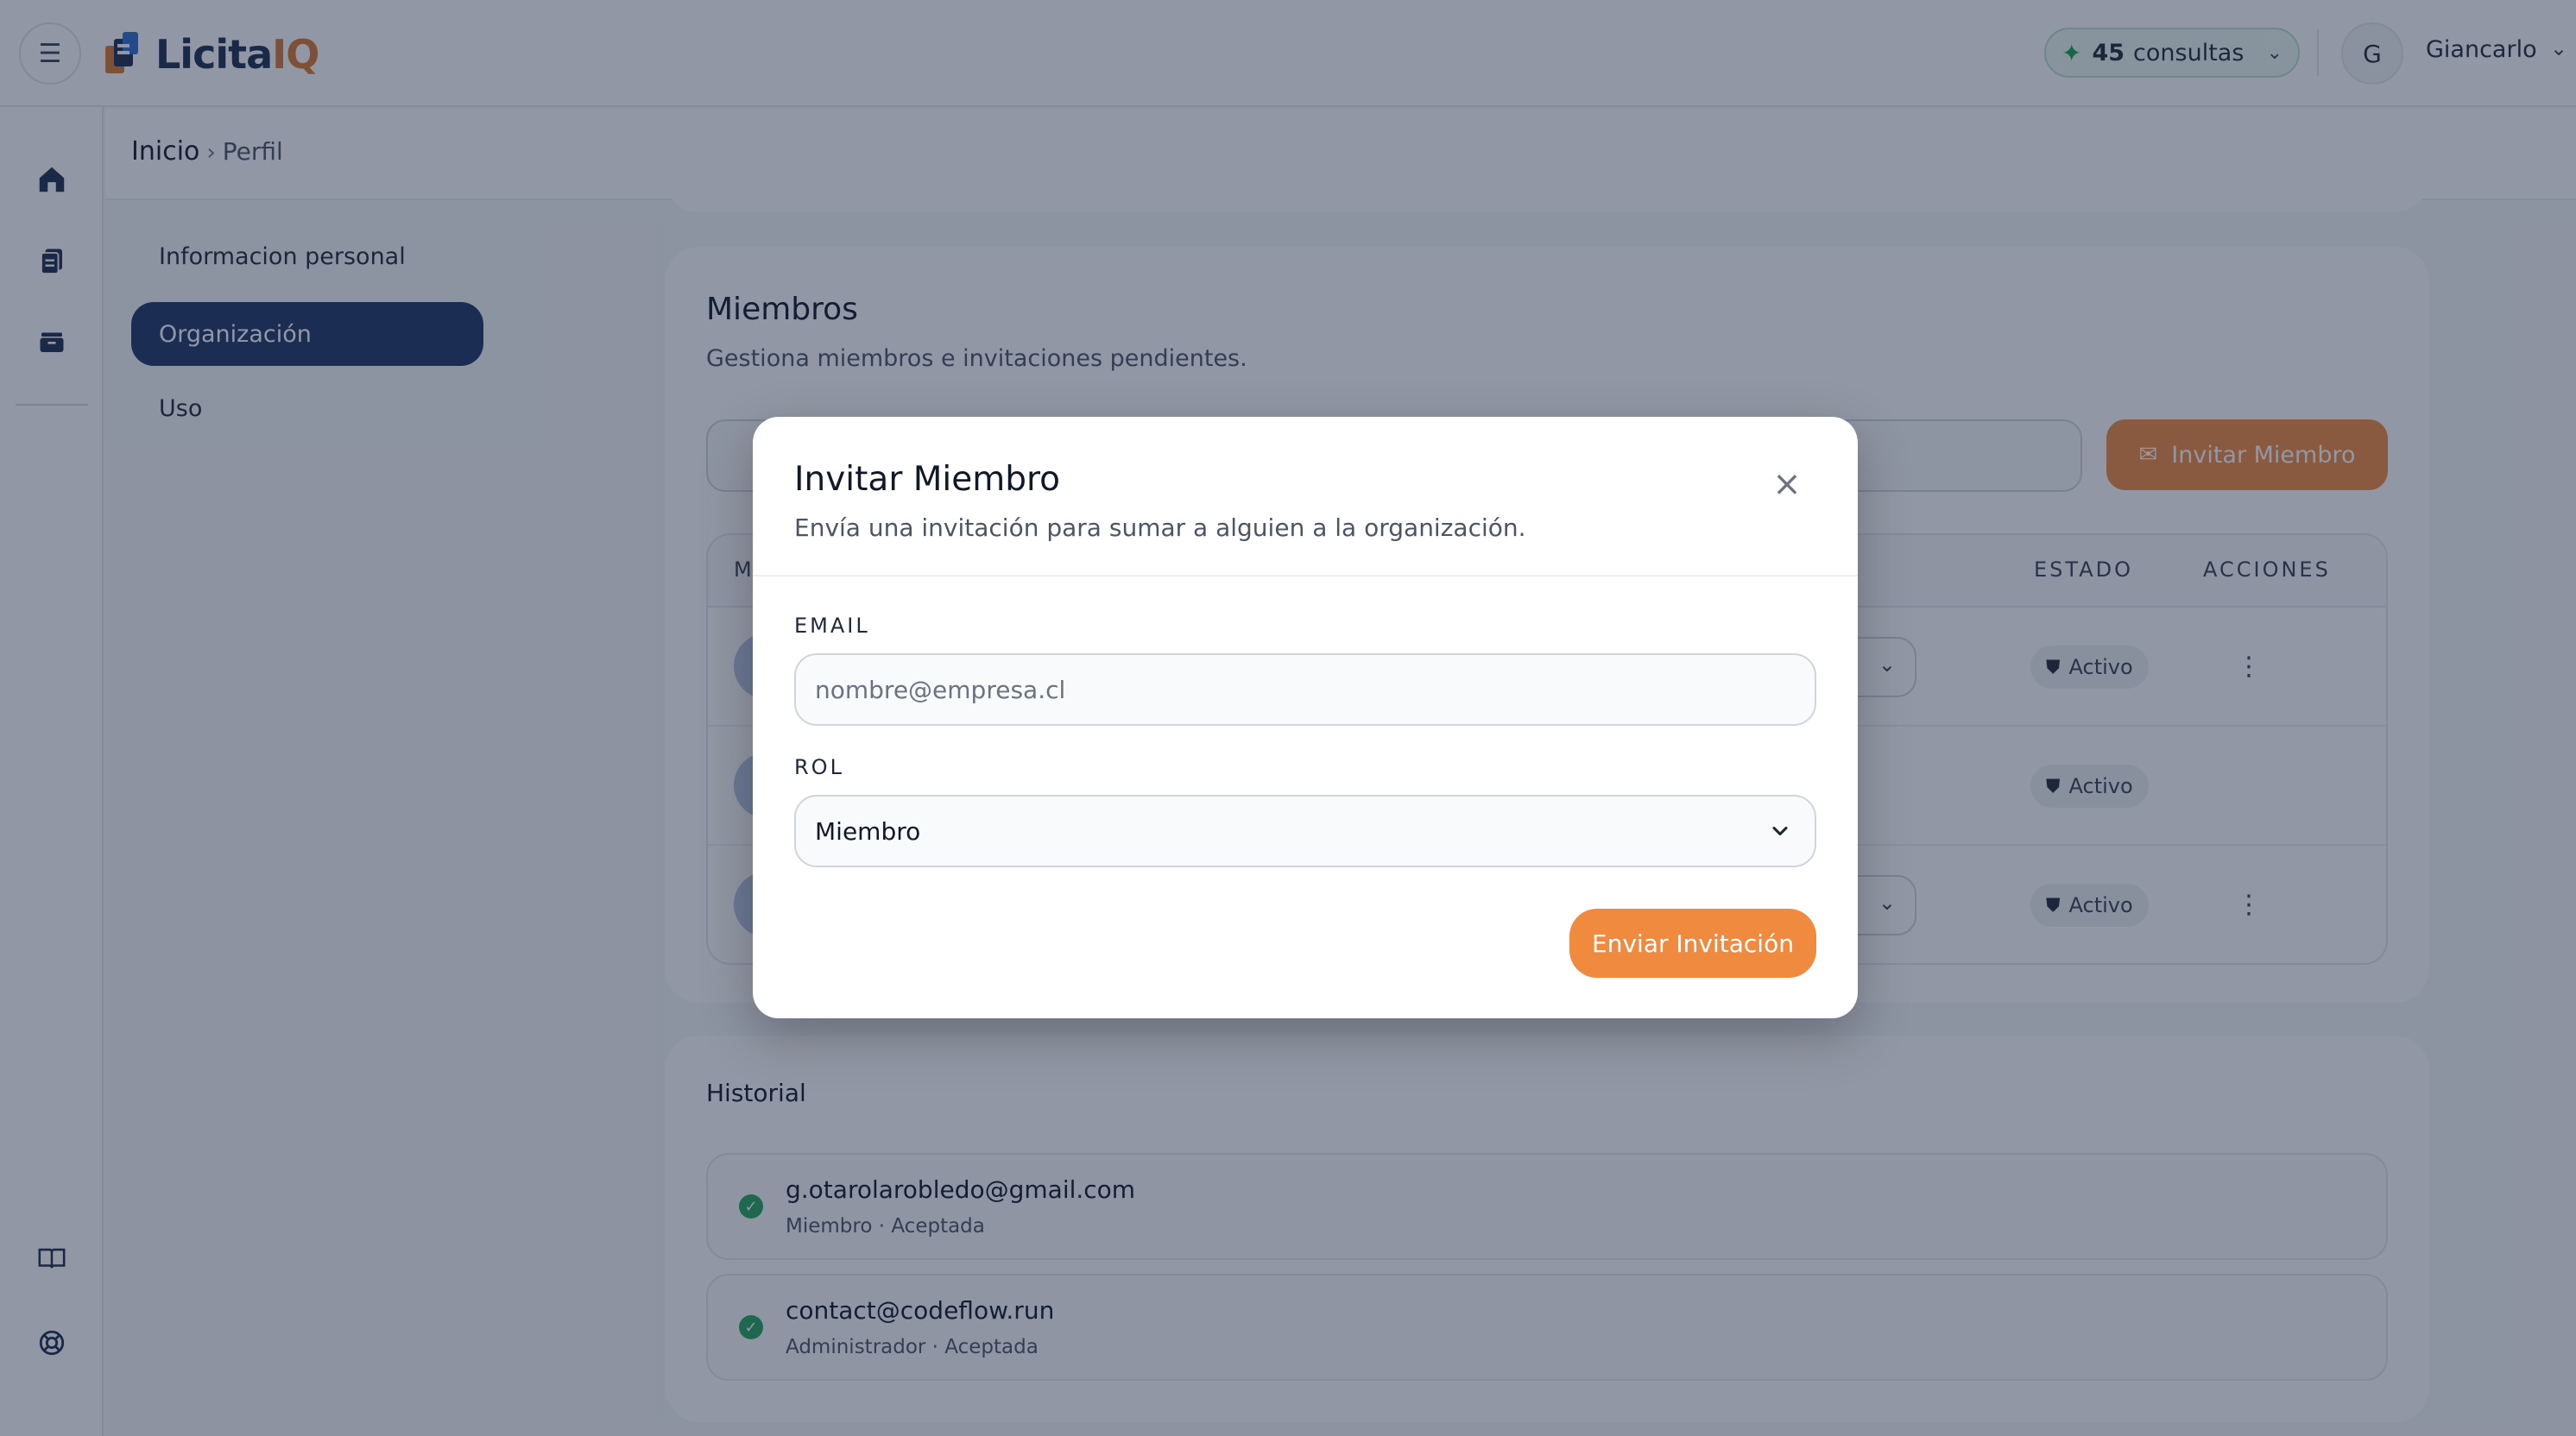  I want to click on send-invitation-button: Enviar Invitación, so click(1692, 943).